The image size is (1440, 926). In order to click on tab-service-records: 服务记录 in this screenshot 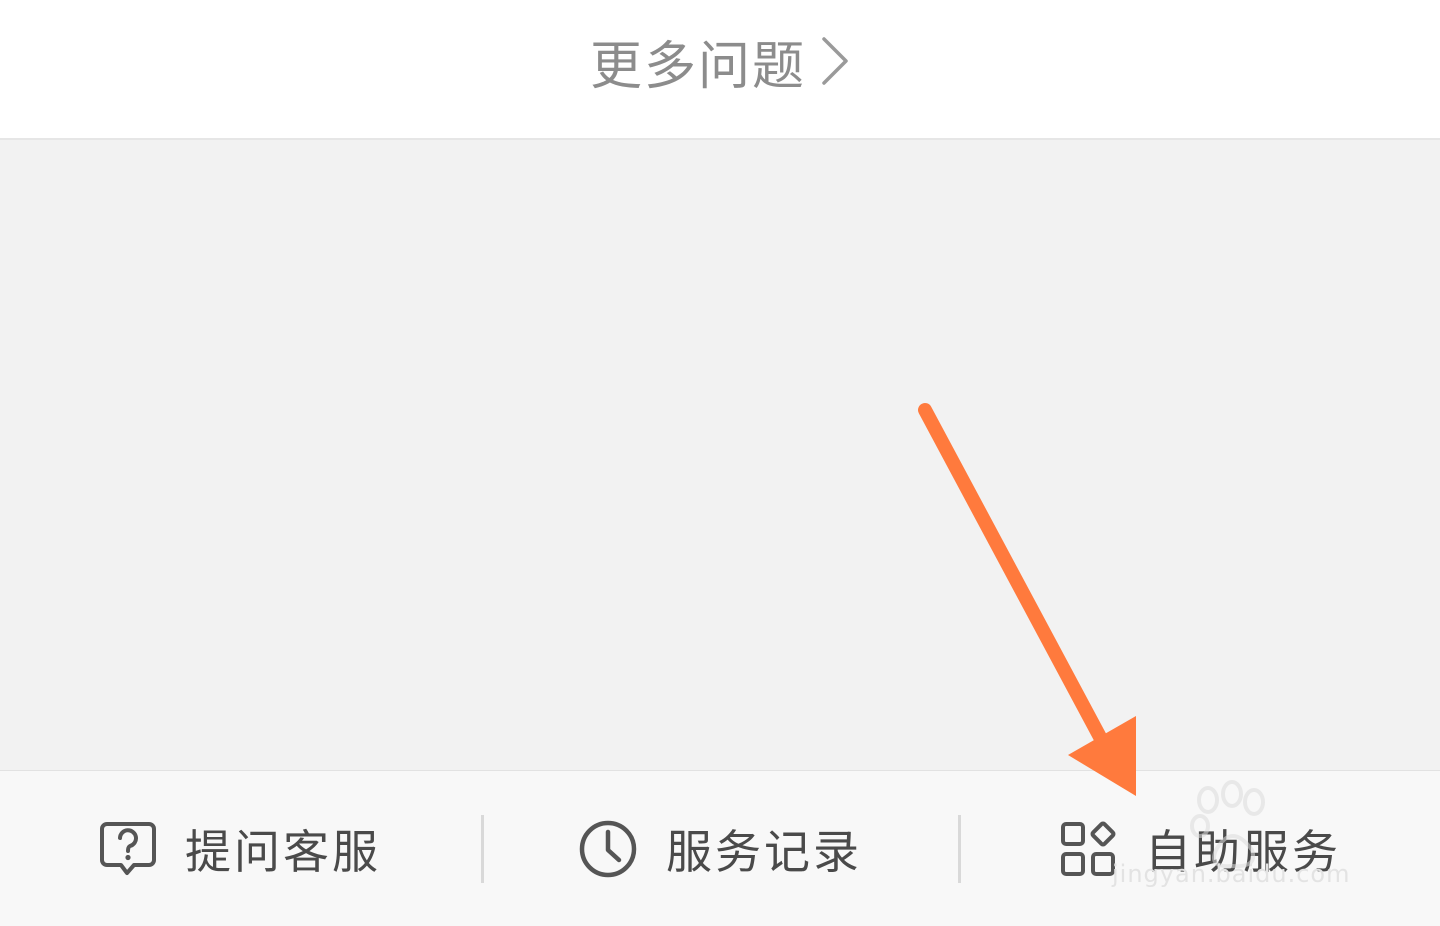, I will do `click(720, 848)`.